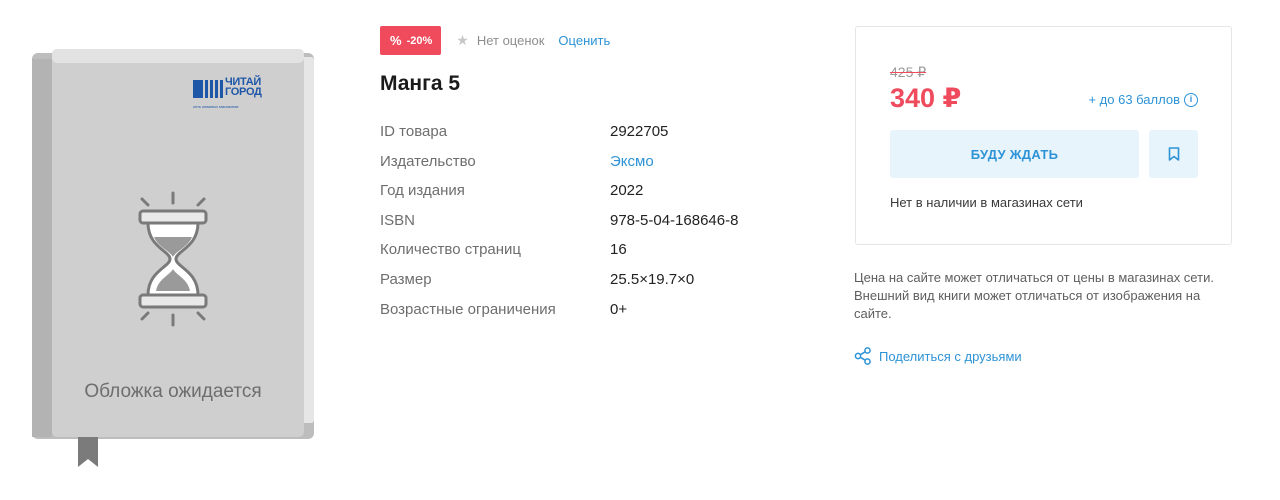 The width and height of the screenshot is (1280, 500). Describe the element at coordinates (627, 191) in the screenshot. I see `property-value: 2022` at that location.